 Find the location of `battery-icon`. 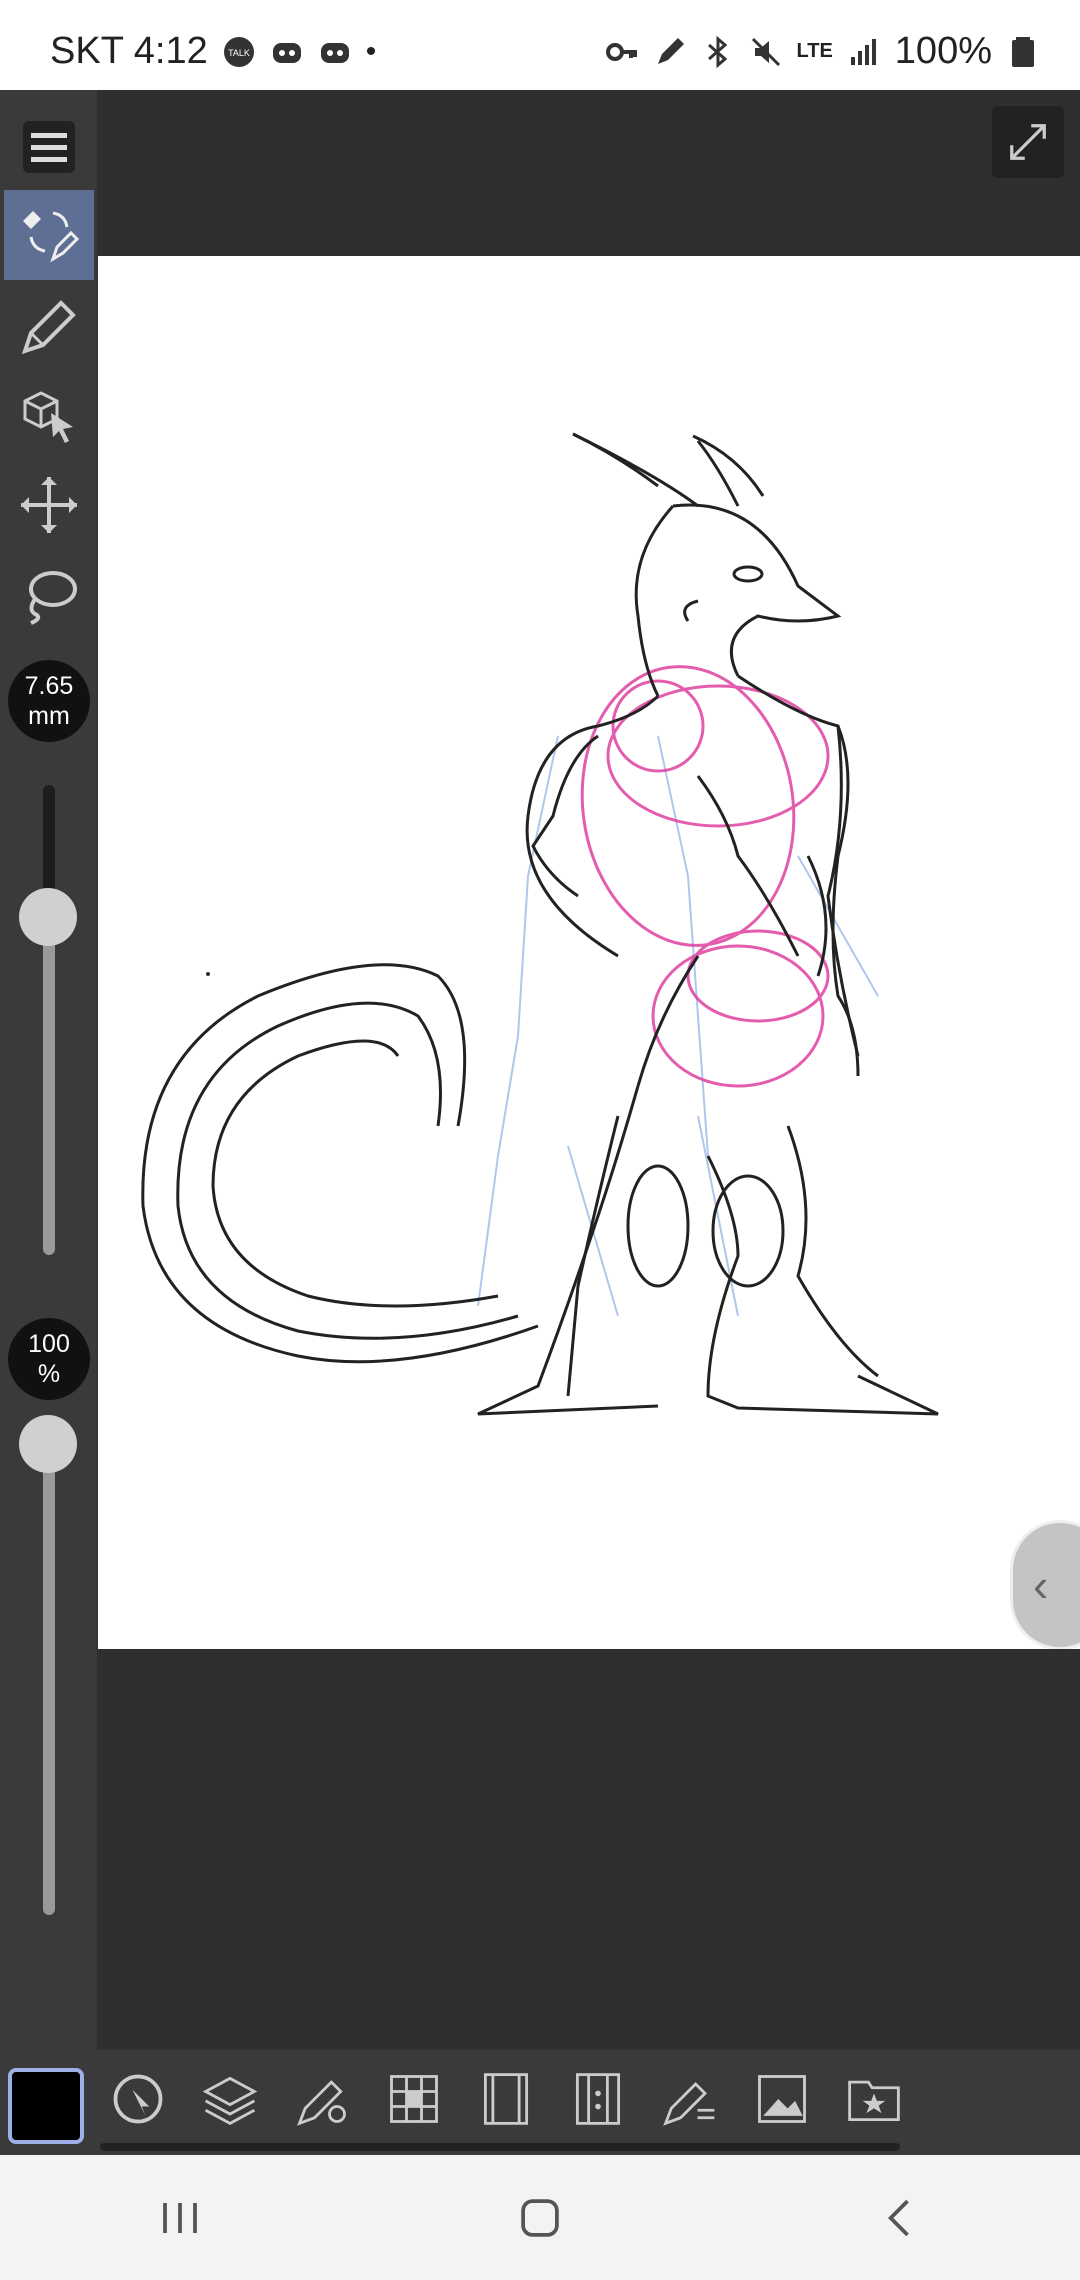

battery-icon is located at coordinates (1023, 52).